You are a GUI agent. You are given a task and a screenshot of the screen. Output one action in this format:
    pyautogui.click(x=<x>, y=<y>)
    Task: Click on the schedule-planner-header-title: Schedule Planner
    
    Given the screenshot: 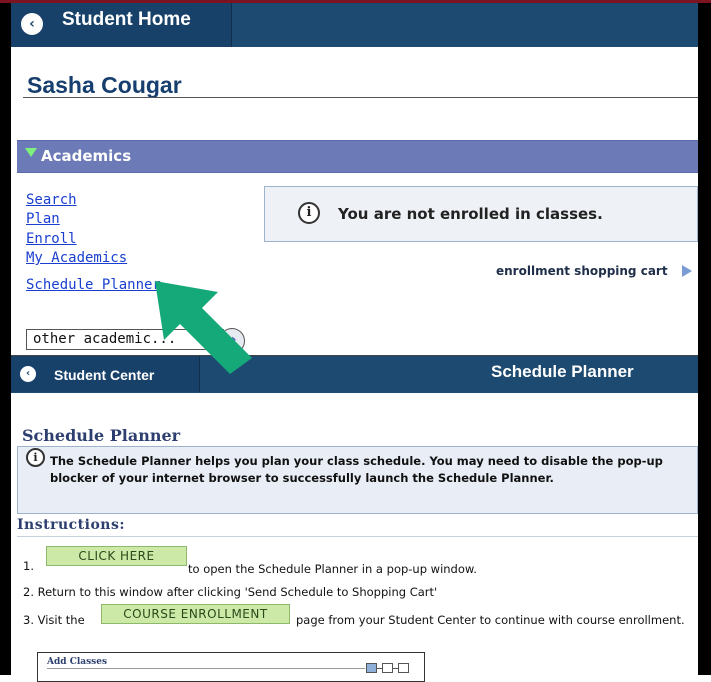 What is the action you would take?
    pyautogui.click(x=562, y=371)
    